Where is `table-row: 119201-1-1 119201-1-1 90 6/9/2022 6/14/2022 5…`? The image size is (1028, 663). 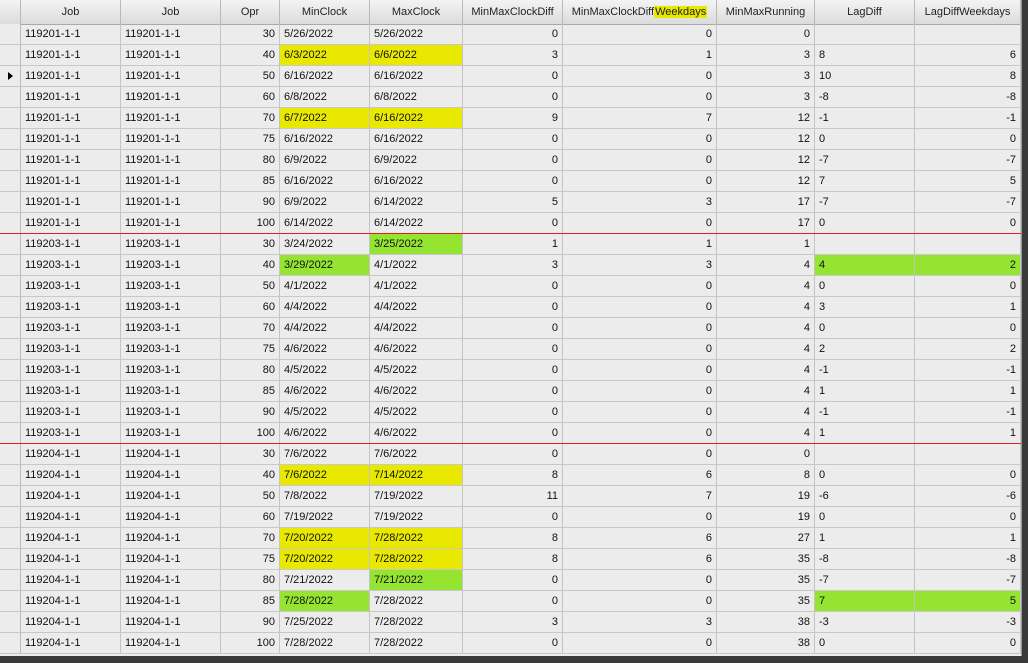 table-row: 119201-1-1 119201-1-1 90 6/9/2022 6/14/2022 5… is located at coordinates (510, 202).